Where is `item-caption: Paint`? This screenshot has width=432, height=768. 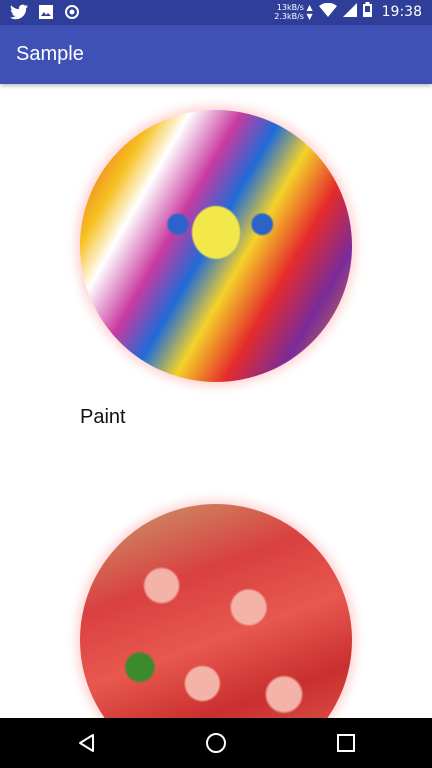 item-caption: Paint is located at coordinates (103, 417).